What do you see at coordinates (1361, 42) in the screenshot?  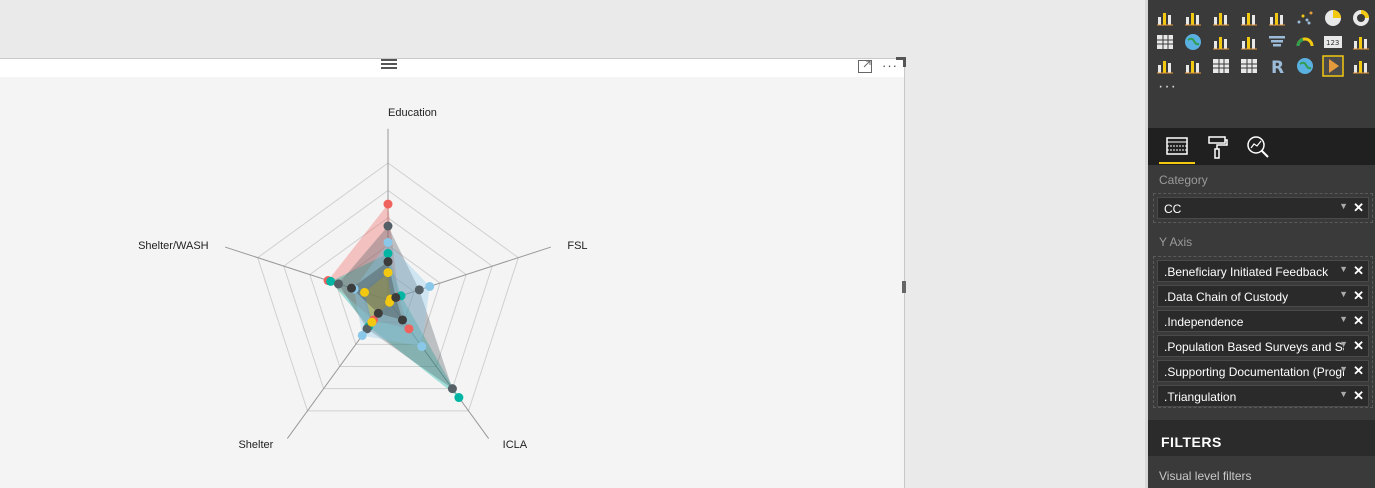 I see `multi-row-card-icon` at bounding box center [1361, 42].